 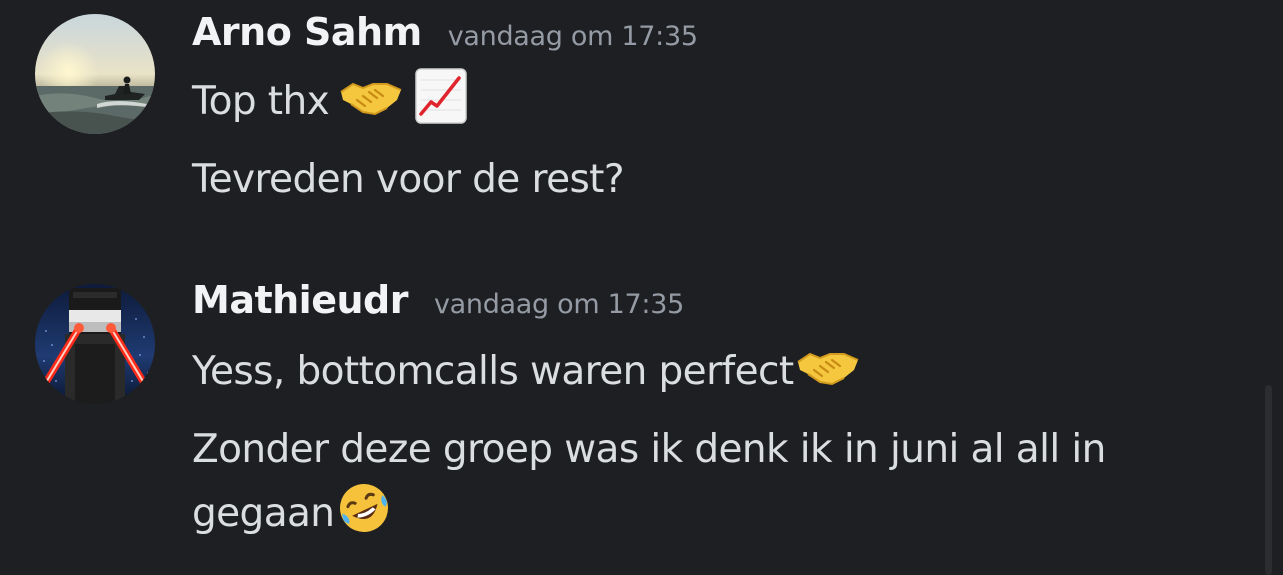 I want to click on username: Arno Sahm, so click(x=307, y=32).